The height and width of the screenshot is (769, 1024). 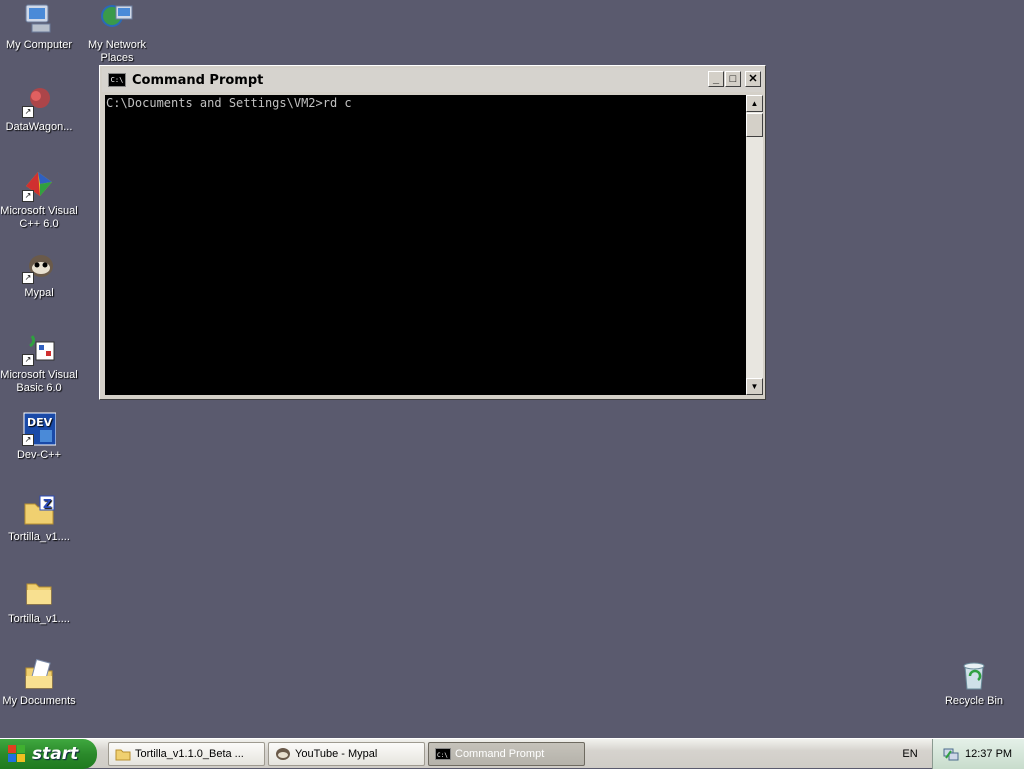 I want to click on start-button: start, so click(x=48, y=754).